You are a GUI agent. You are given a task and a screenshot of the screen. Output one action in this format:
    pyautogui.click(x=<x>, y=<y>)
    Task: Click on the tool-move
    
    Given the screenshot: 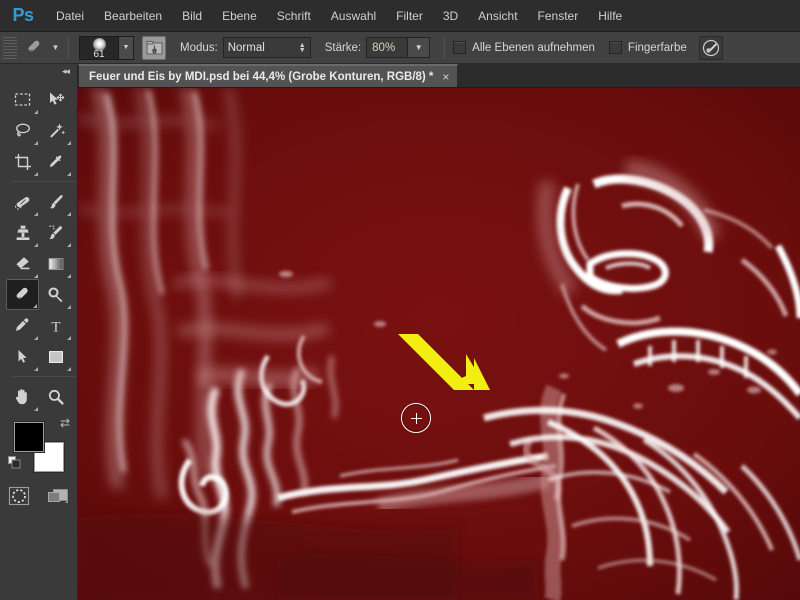 What is the action you would take?
    pyautogui.click(x=55, y=99)
    